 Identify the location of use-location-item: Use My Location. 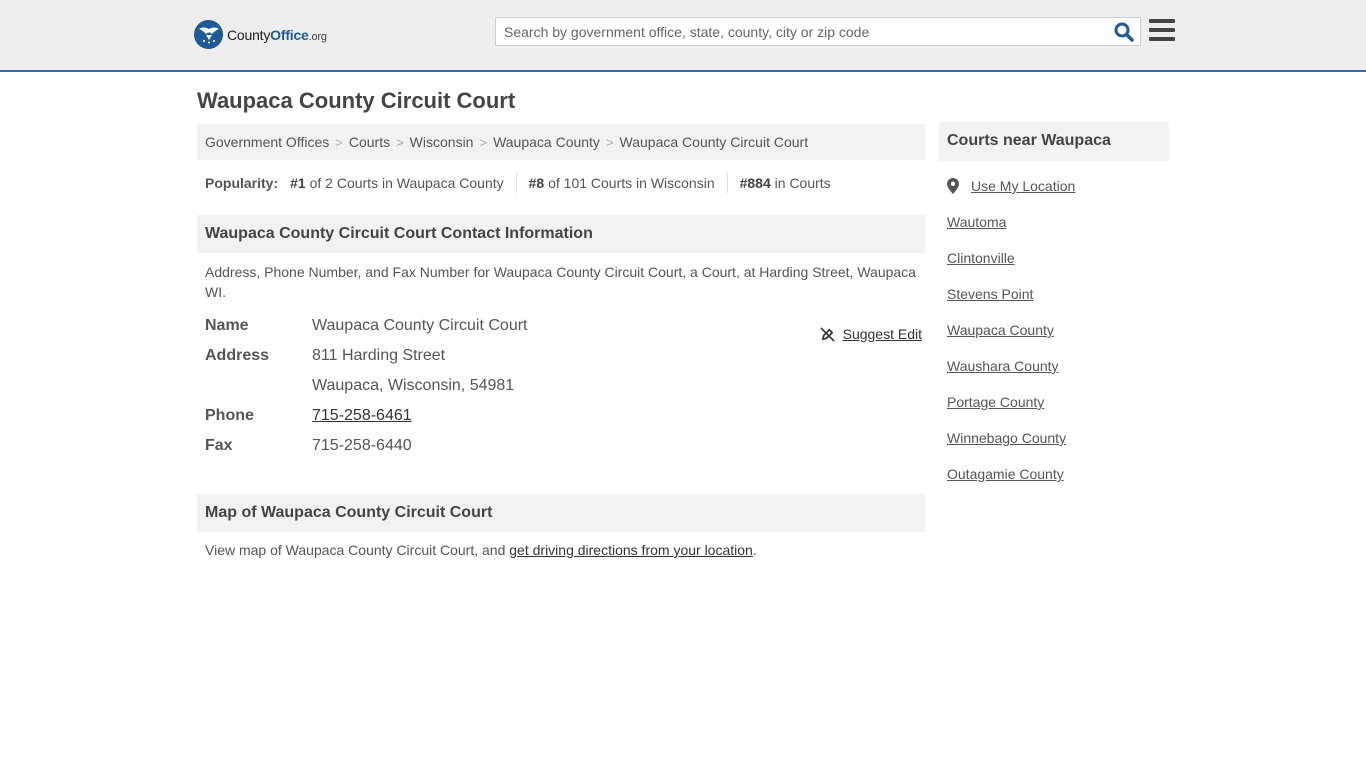
(1011, 186).